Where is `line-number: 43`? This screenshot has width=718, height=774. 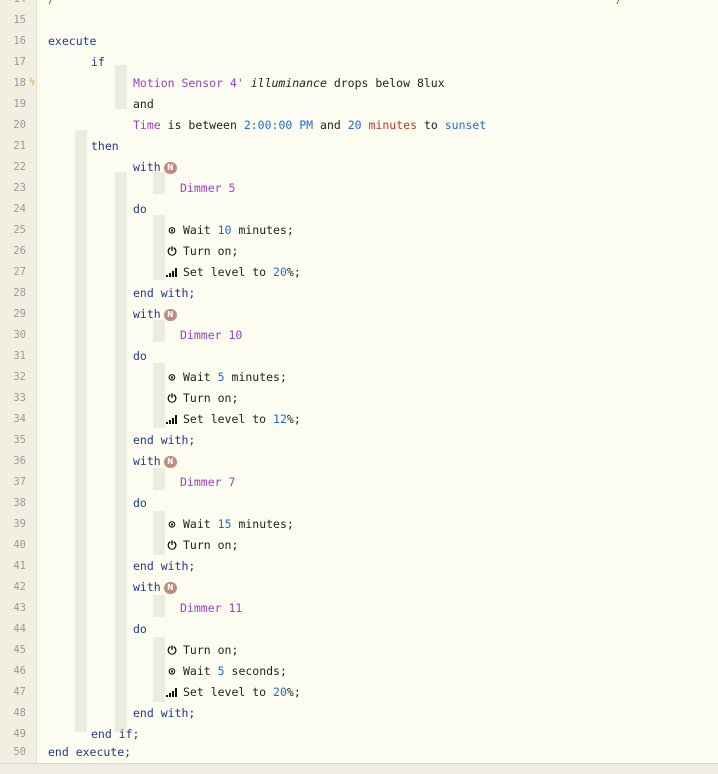 line-number: 43 is located at coordinates (19, 608).